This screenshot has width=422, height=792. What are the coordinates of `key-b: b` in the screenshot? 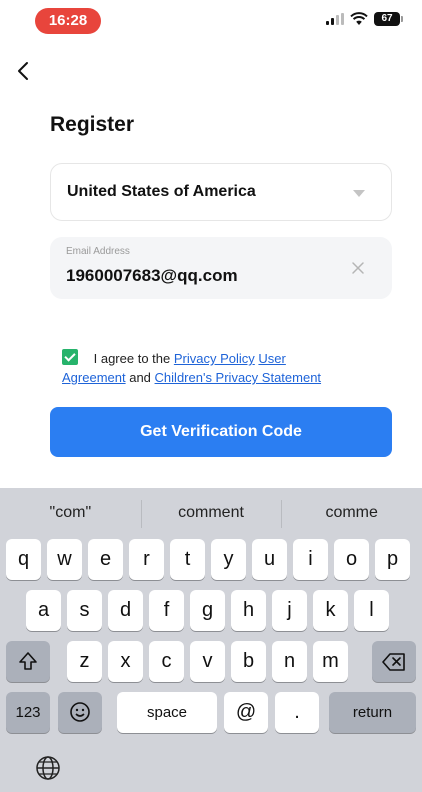 It's located at (248, 661).